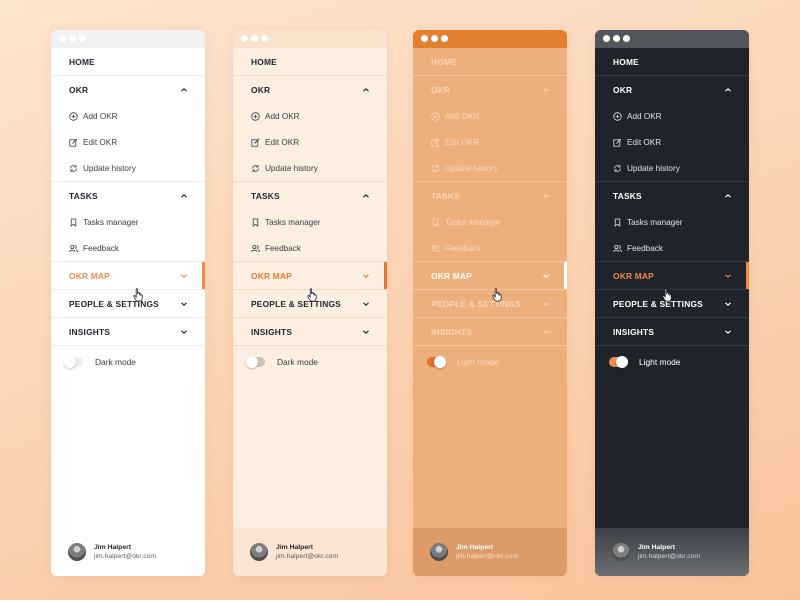 The width and height of the screenshot is (800, 600). I want to click on active-indicator, so click(747, 275).